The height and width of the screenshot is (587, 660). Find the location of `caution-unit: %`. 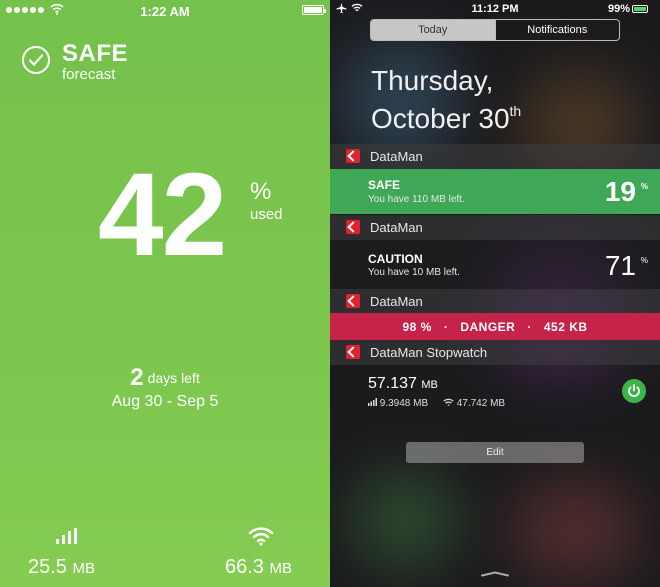

caution-unit: % is located at coordinates (644, 260).